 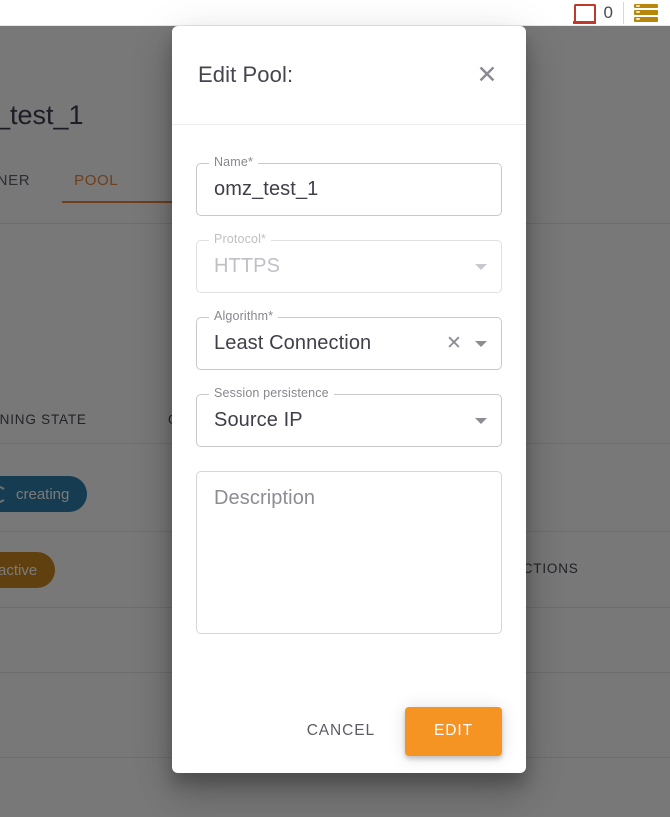 What do you see at coordinates (349, 552) in the screenshot?
I see `description-textarea: Description` at bounding box center [349, 552].